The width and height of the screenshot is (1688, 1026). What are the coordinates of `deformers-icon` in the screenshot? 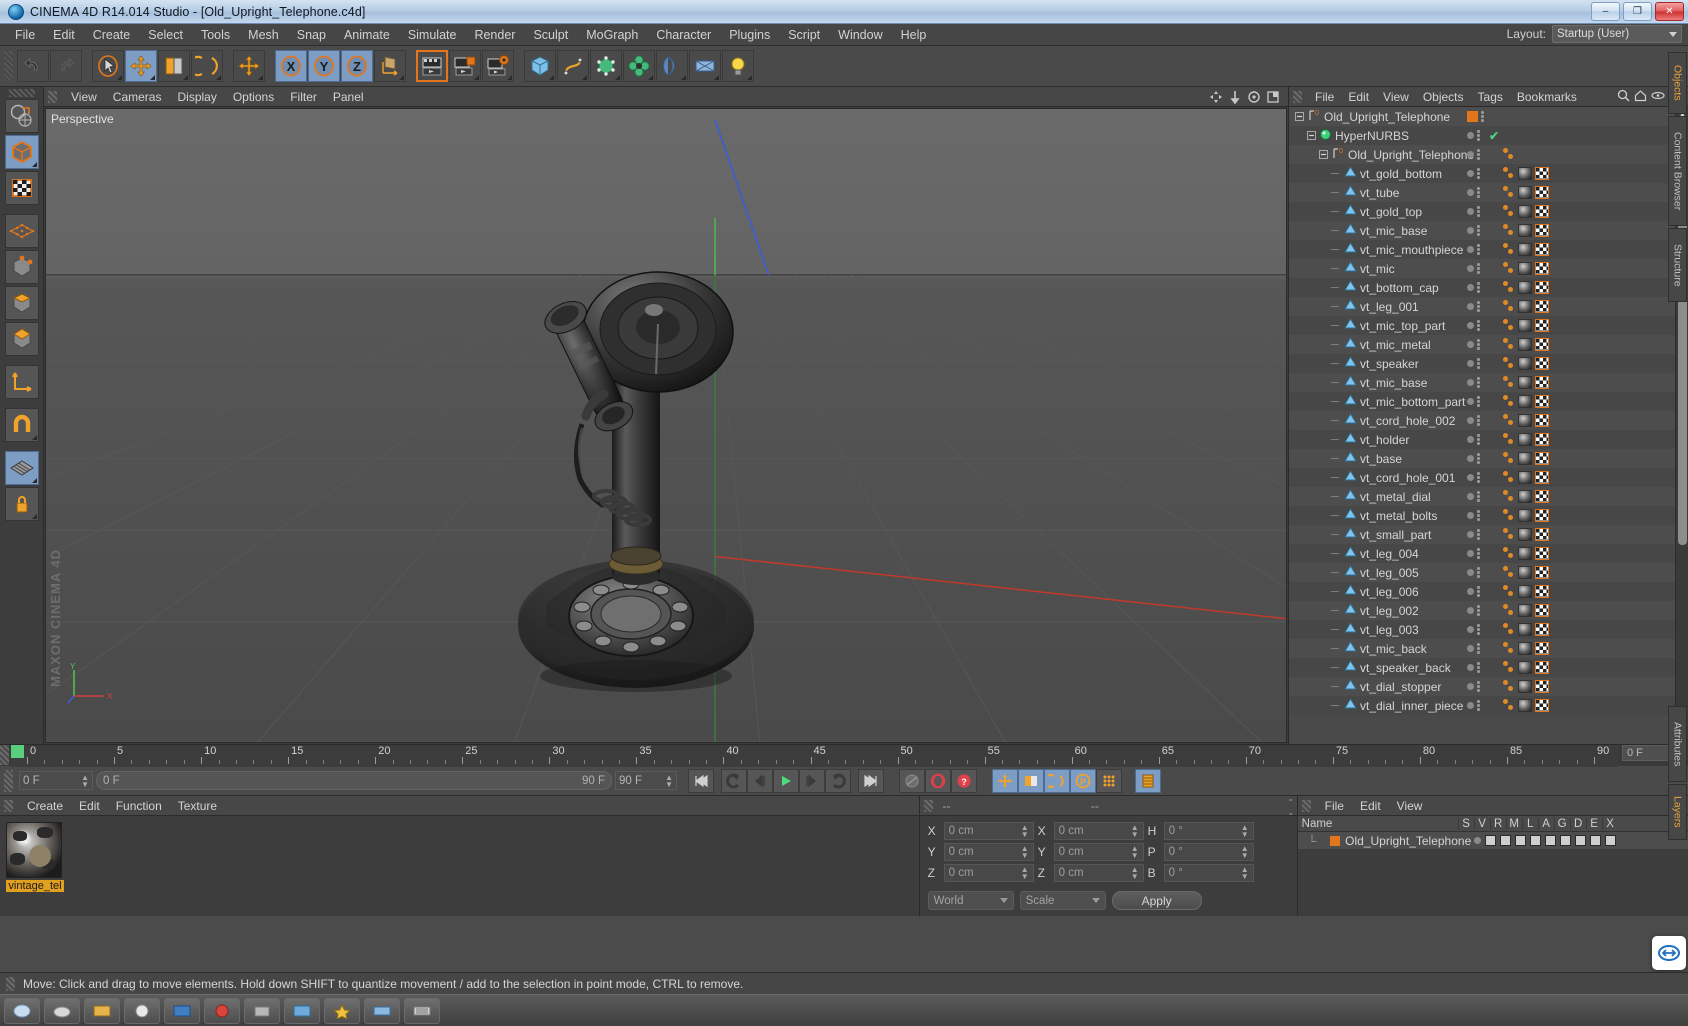 It's located at (1580, 840).